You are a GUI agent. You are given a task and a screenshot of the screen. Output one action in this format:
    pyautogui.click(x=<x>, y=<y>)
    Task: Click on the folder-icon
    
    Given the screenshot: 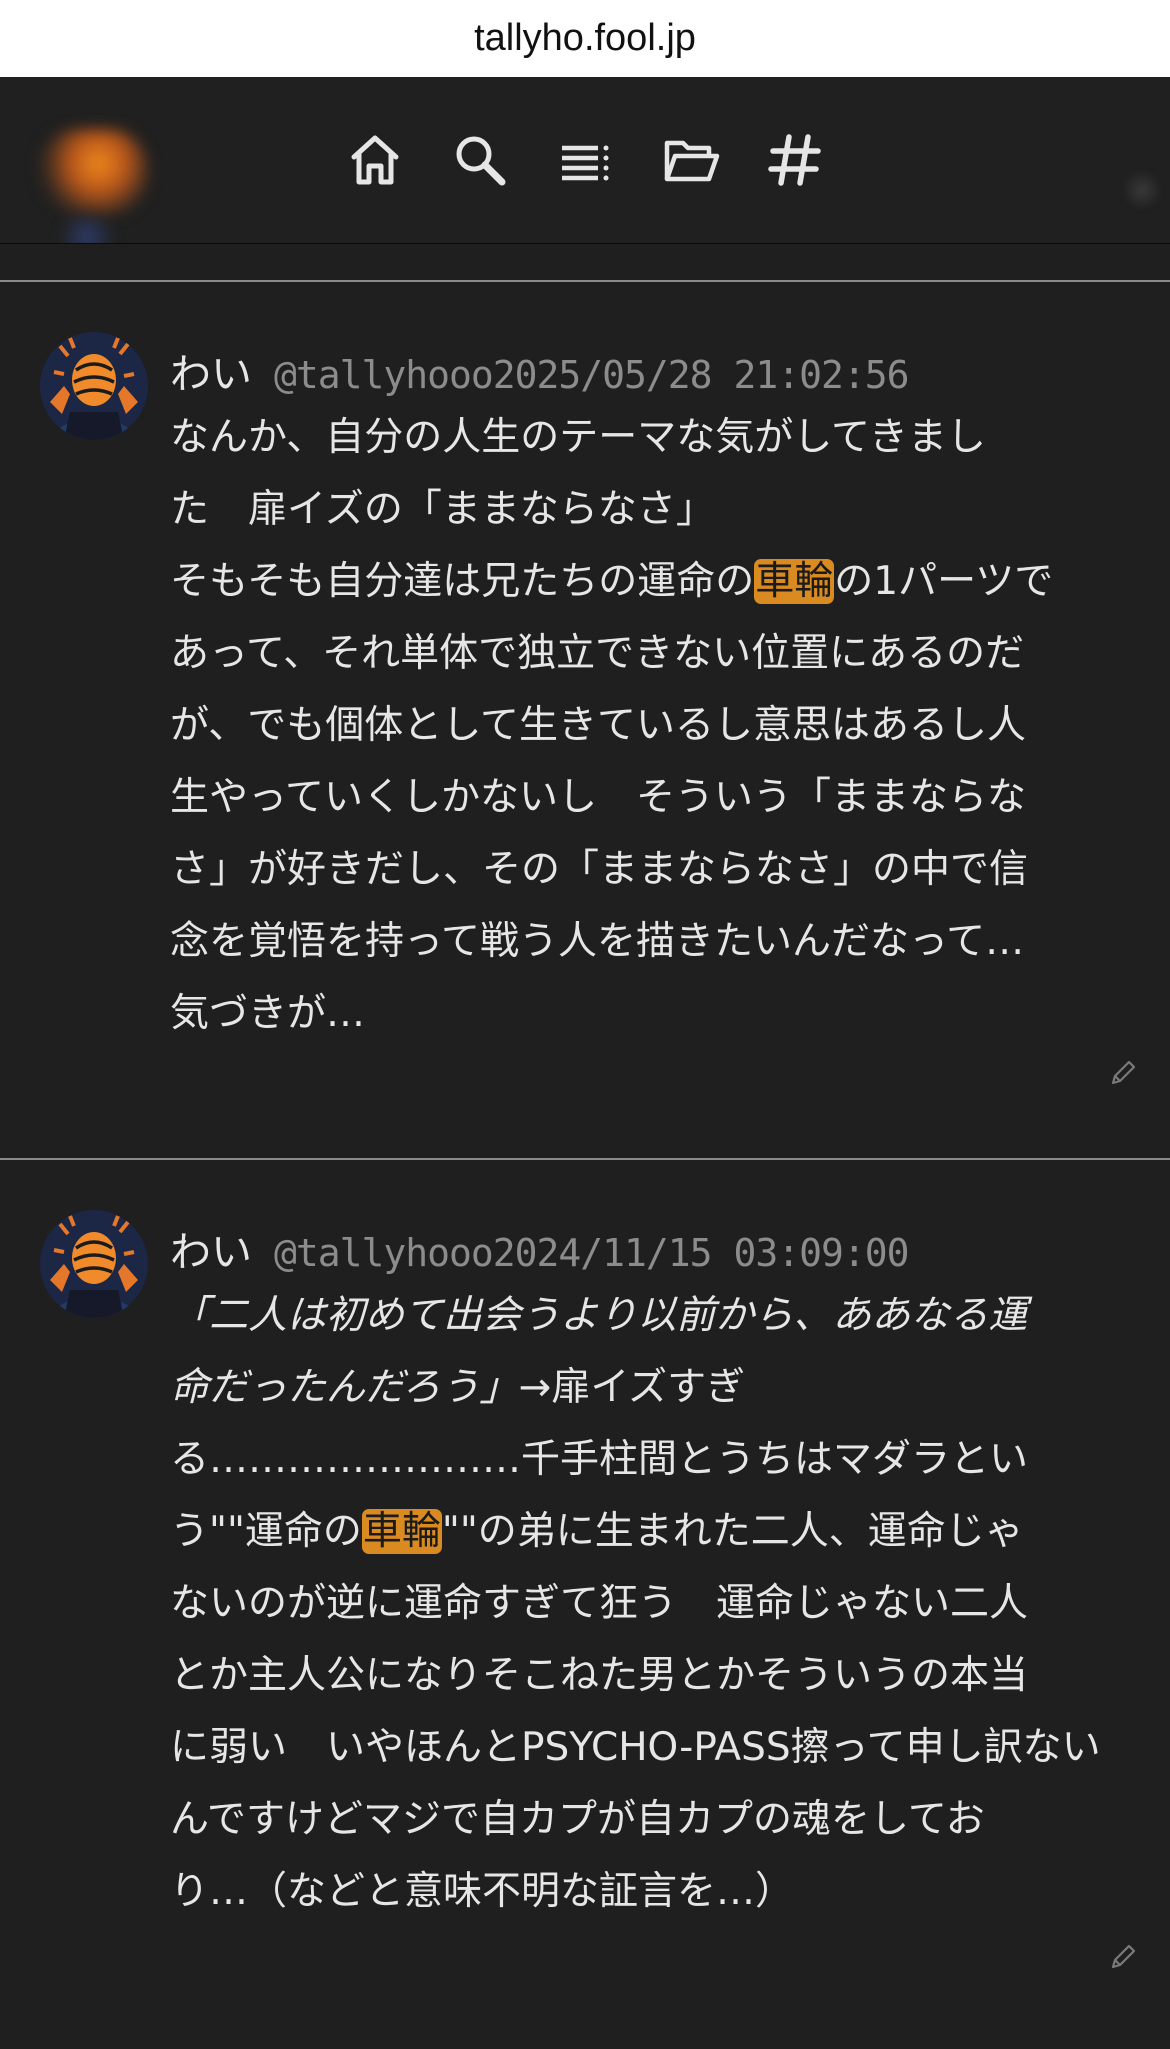 What is the action you would take?
    pyautogui.click(x=692, y=161)
    